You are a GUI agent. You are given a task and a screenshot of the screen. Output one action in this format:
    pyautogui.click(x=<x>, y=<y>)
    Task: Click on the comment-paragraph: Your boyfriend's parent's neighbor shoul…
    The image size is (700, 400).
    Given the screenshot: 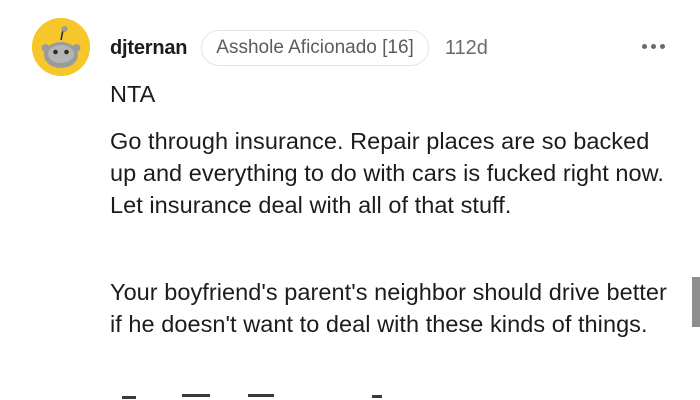 What is the action you would take?
    pyautogui.click(x=388, y=308)
    